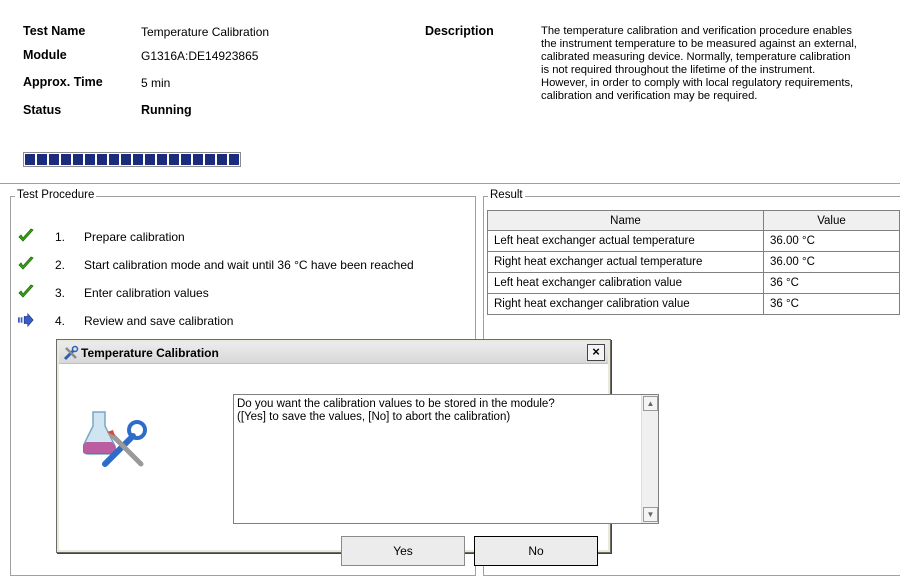  I want to click on row-name: Left heat exchanger actual temperature, so click(625, 241).